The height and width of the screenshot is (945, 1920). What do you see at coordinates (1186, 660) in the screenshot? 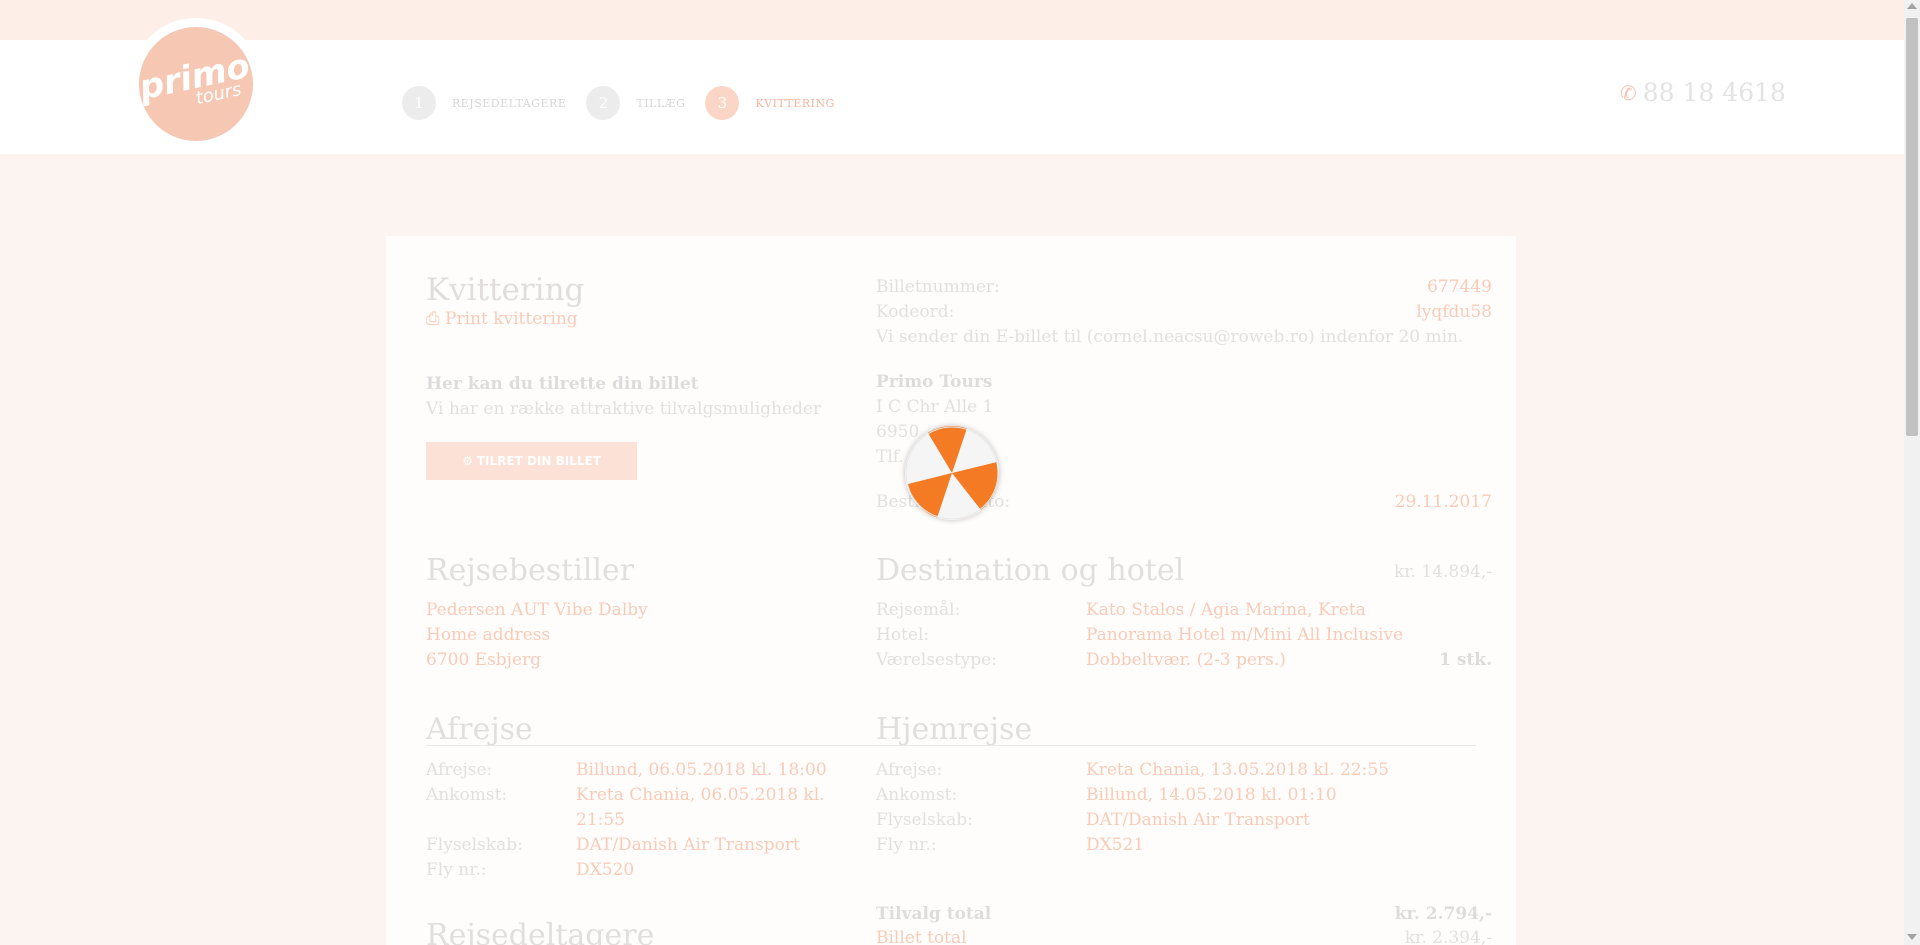
I see `room-type-value: Dobbeltvær. (2-3 pers.)` at bounding box center [1186, 660].